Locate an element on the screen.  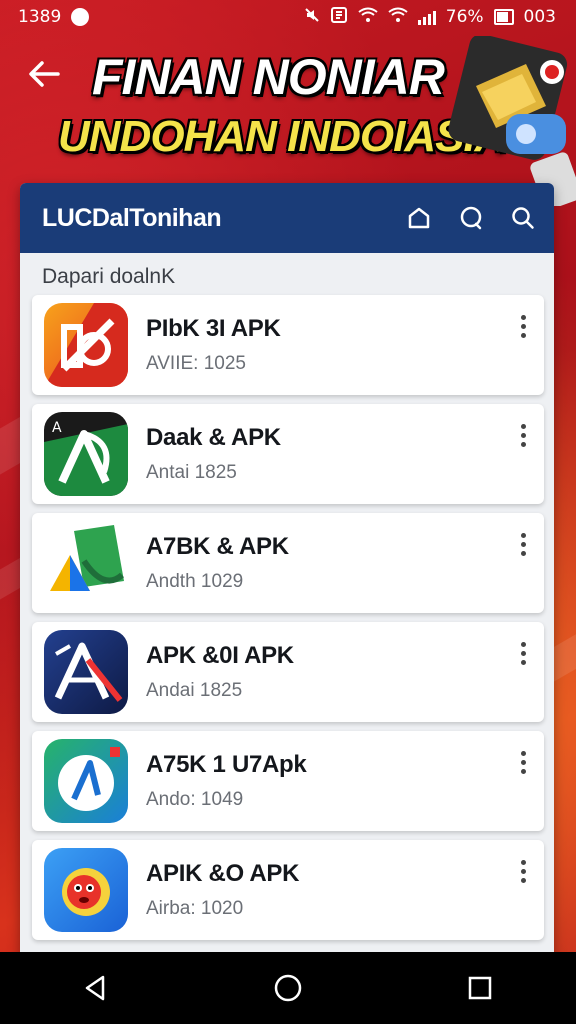
battery-percent: 76% is located at coordinates (464, 17).